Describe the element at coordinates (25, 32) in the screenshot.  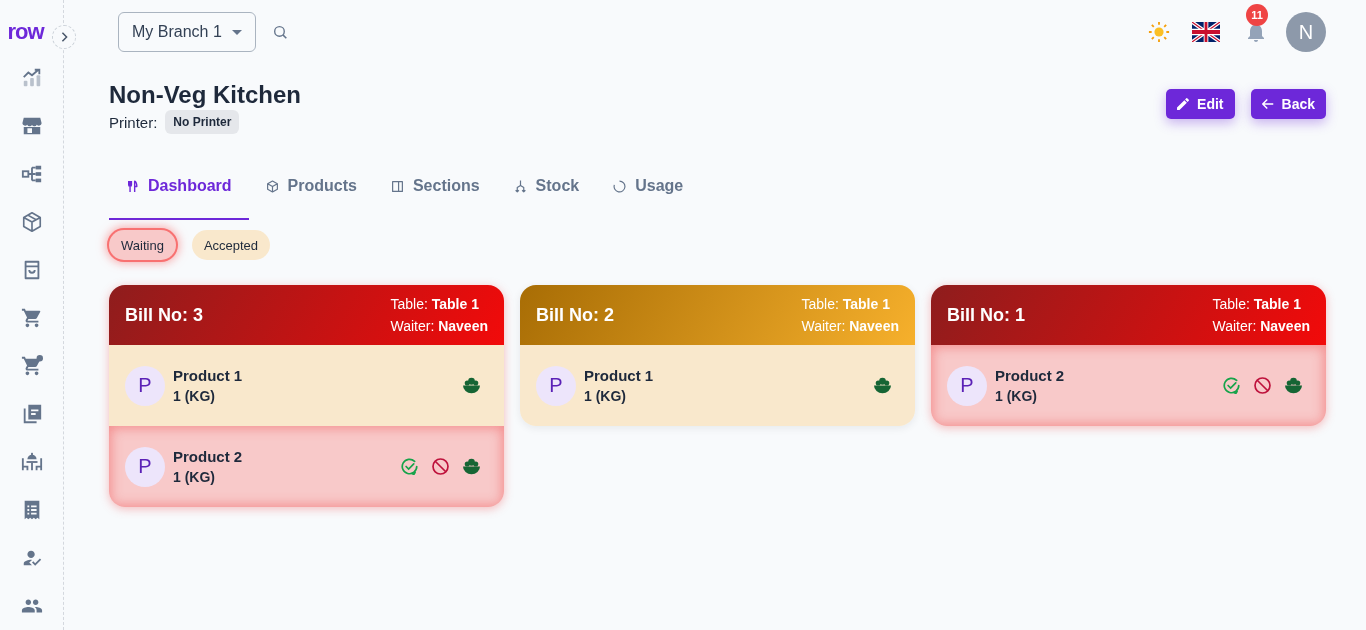
I see `logo: row` at that location.